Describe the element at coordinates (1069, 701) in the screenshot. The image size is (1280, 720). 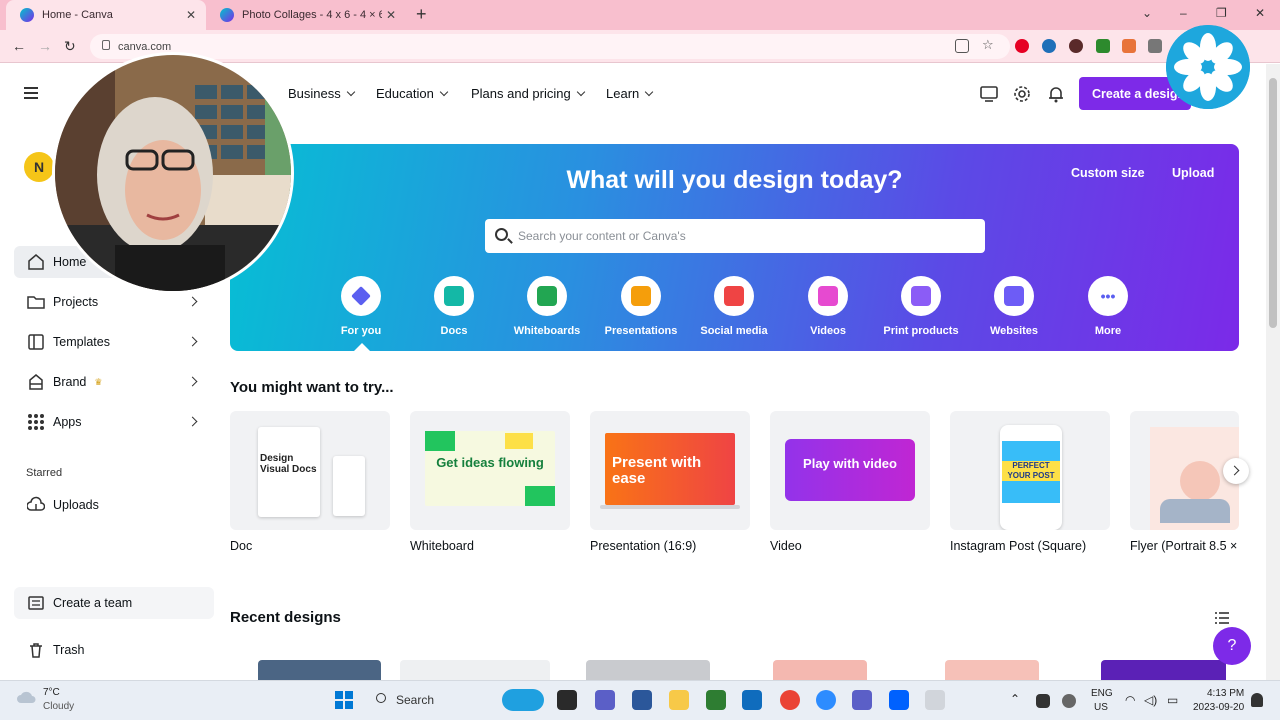
I see `tray-icon` at that location.